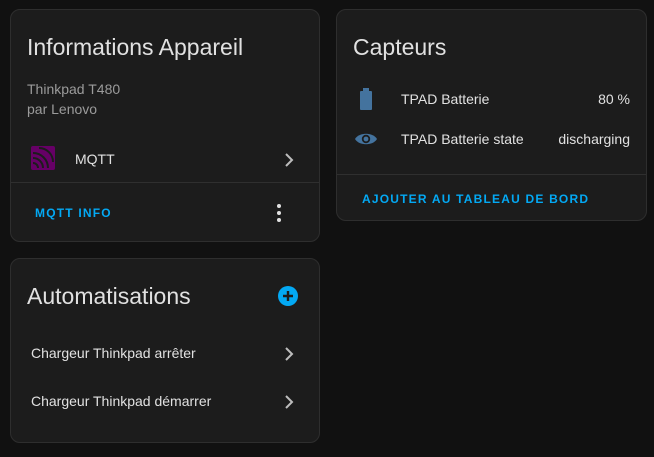 The image size is (654, 457). Describe the element at coordinates (491, 99) in the screenshot. I see `sensor-row-battery: TPAD Batterie 80 %` at that location.